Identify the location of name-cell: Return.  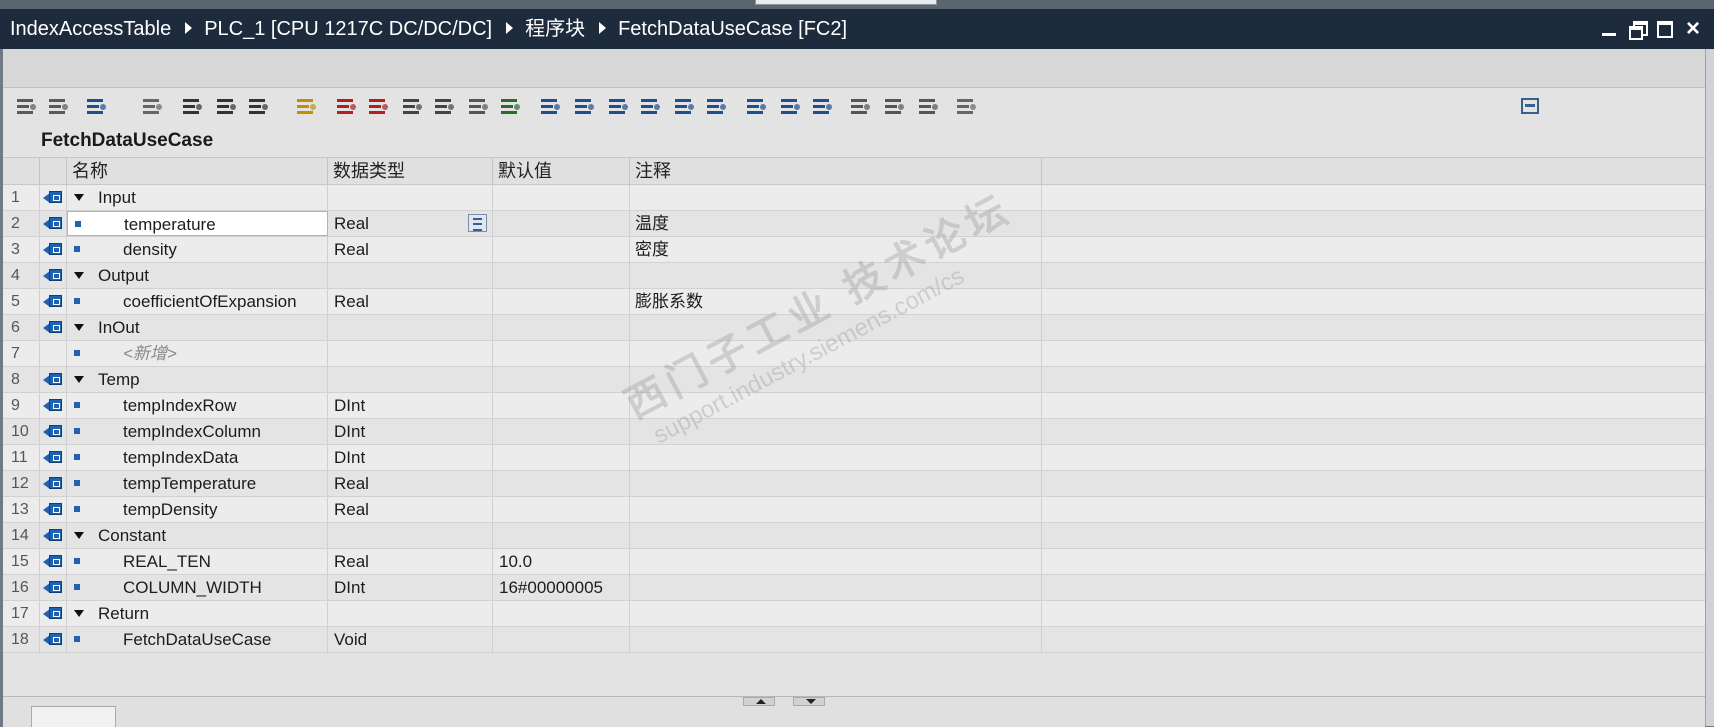
(197, 613).